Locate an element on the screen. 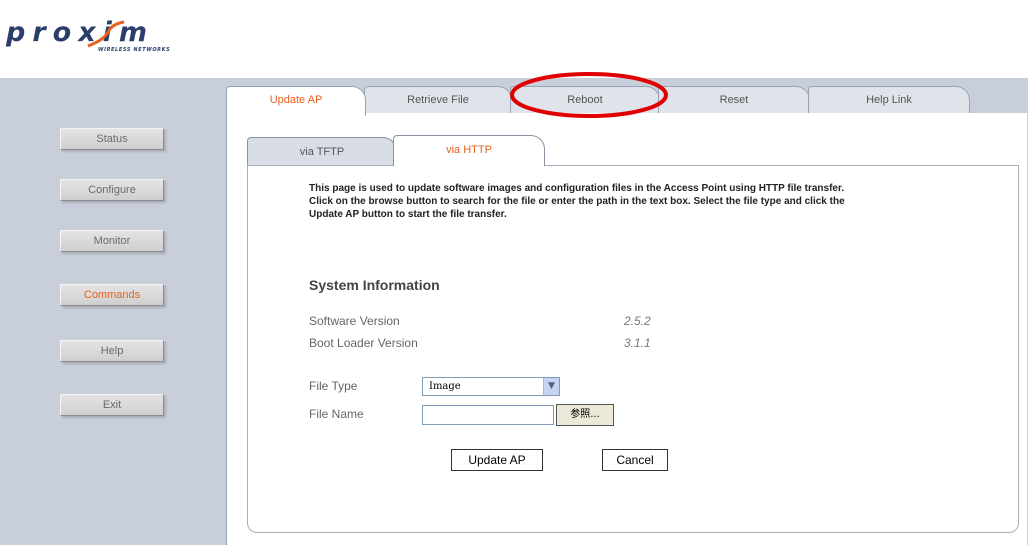 The image size is (1028, 545). subtab-via-http: via HTTP is located at coordinates (469, 150).